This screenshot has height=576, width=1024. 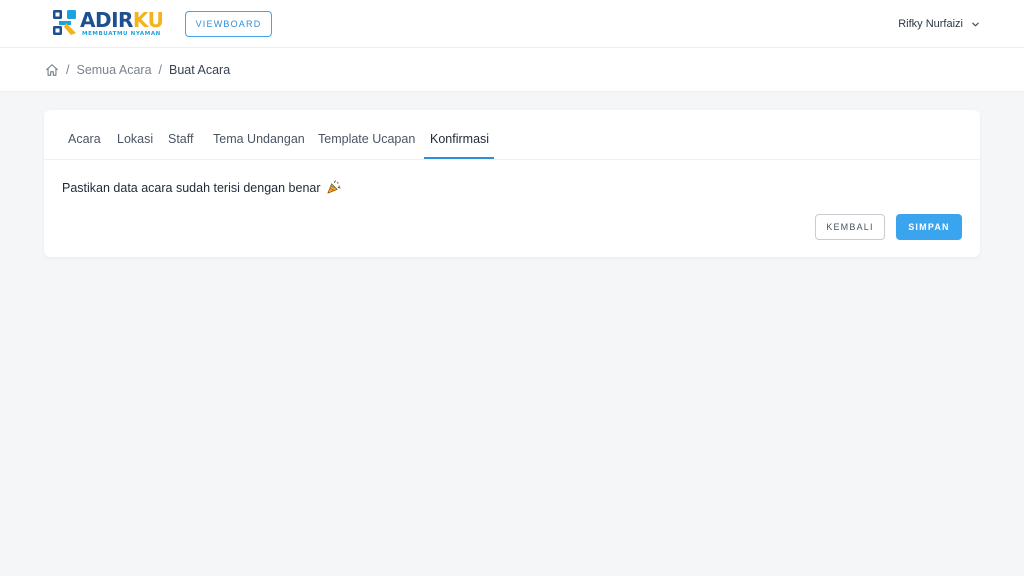 What do you see at coordinates (850, 227) in the screenshot?
I see `back-button: KEMBALI` at bounding box center [850, 227].